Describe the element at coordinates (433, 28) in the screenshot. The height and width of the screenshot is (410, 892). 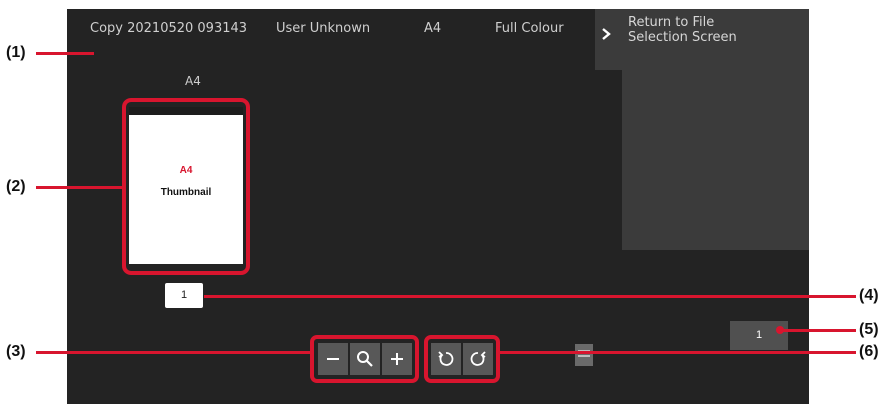
I see `paper-size: A4` at that location.